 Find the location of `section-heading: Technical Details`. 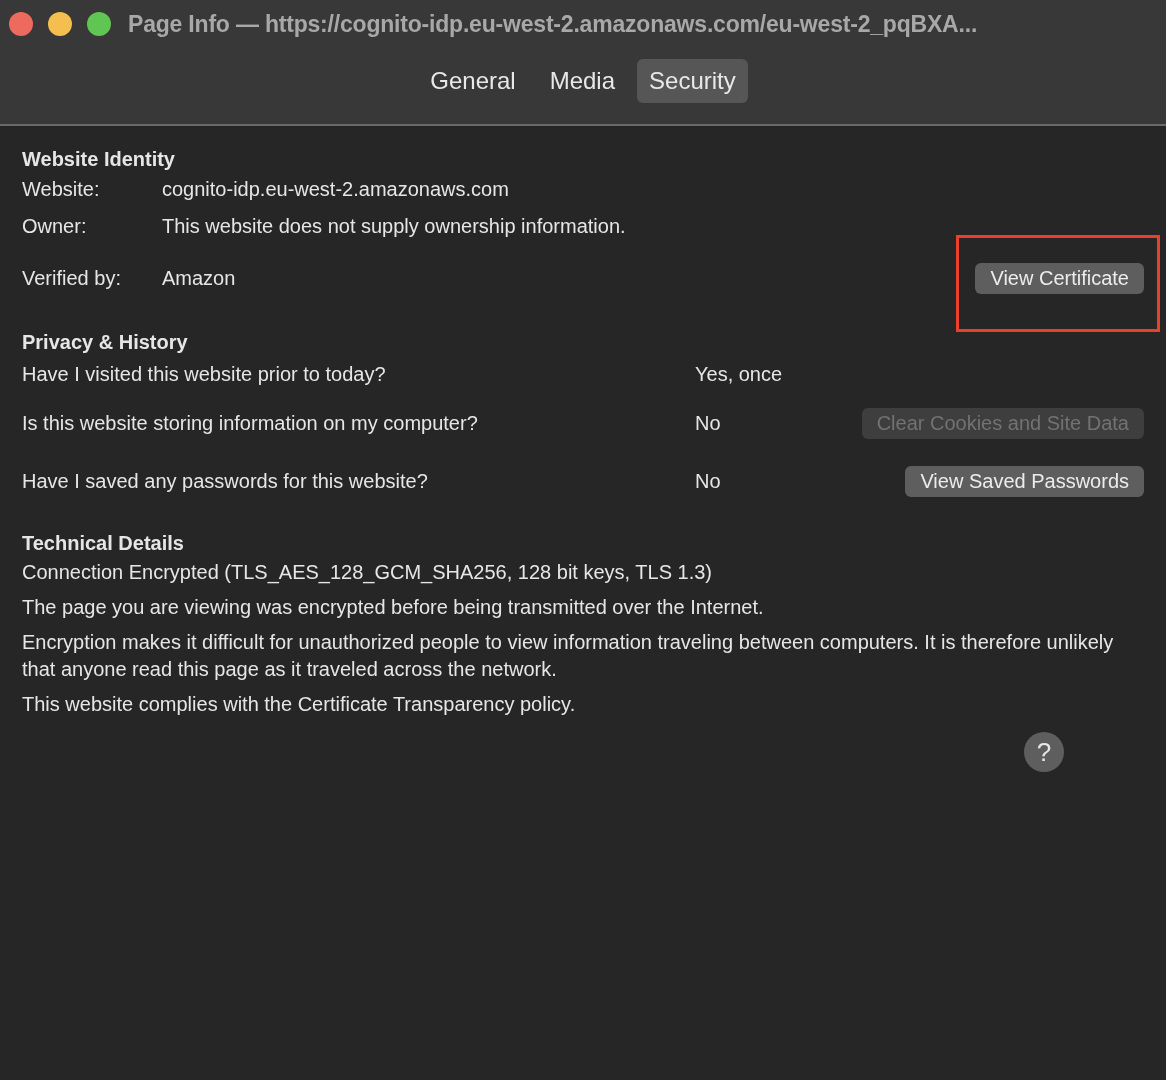

section-heading: Technical Details is located at coordinates (103, 543).